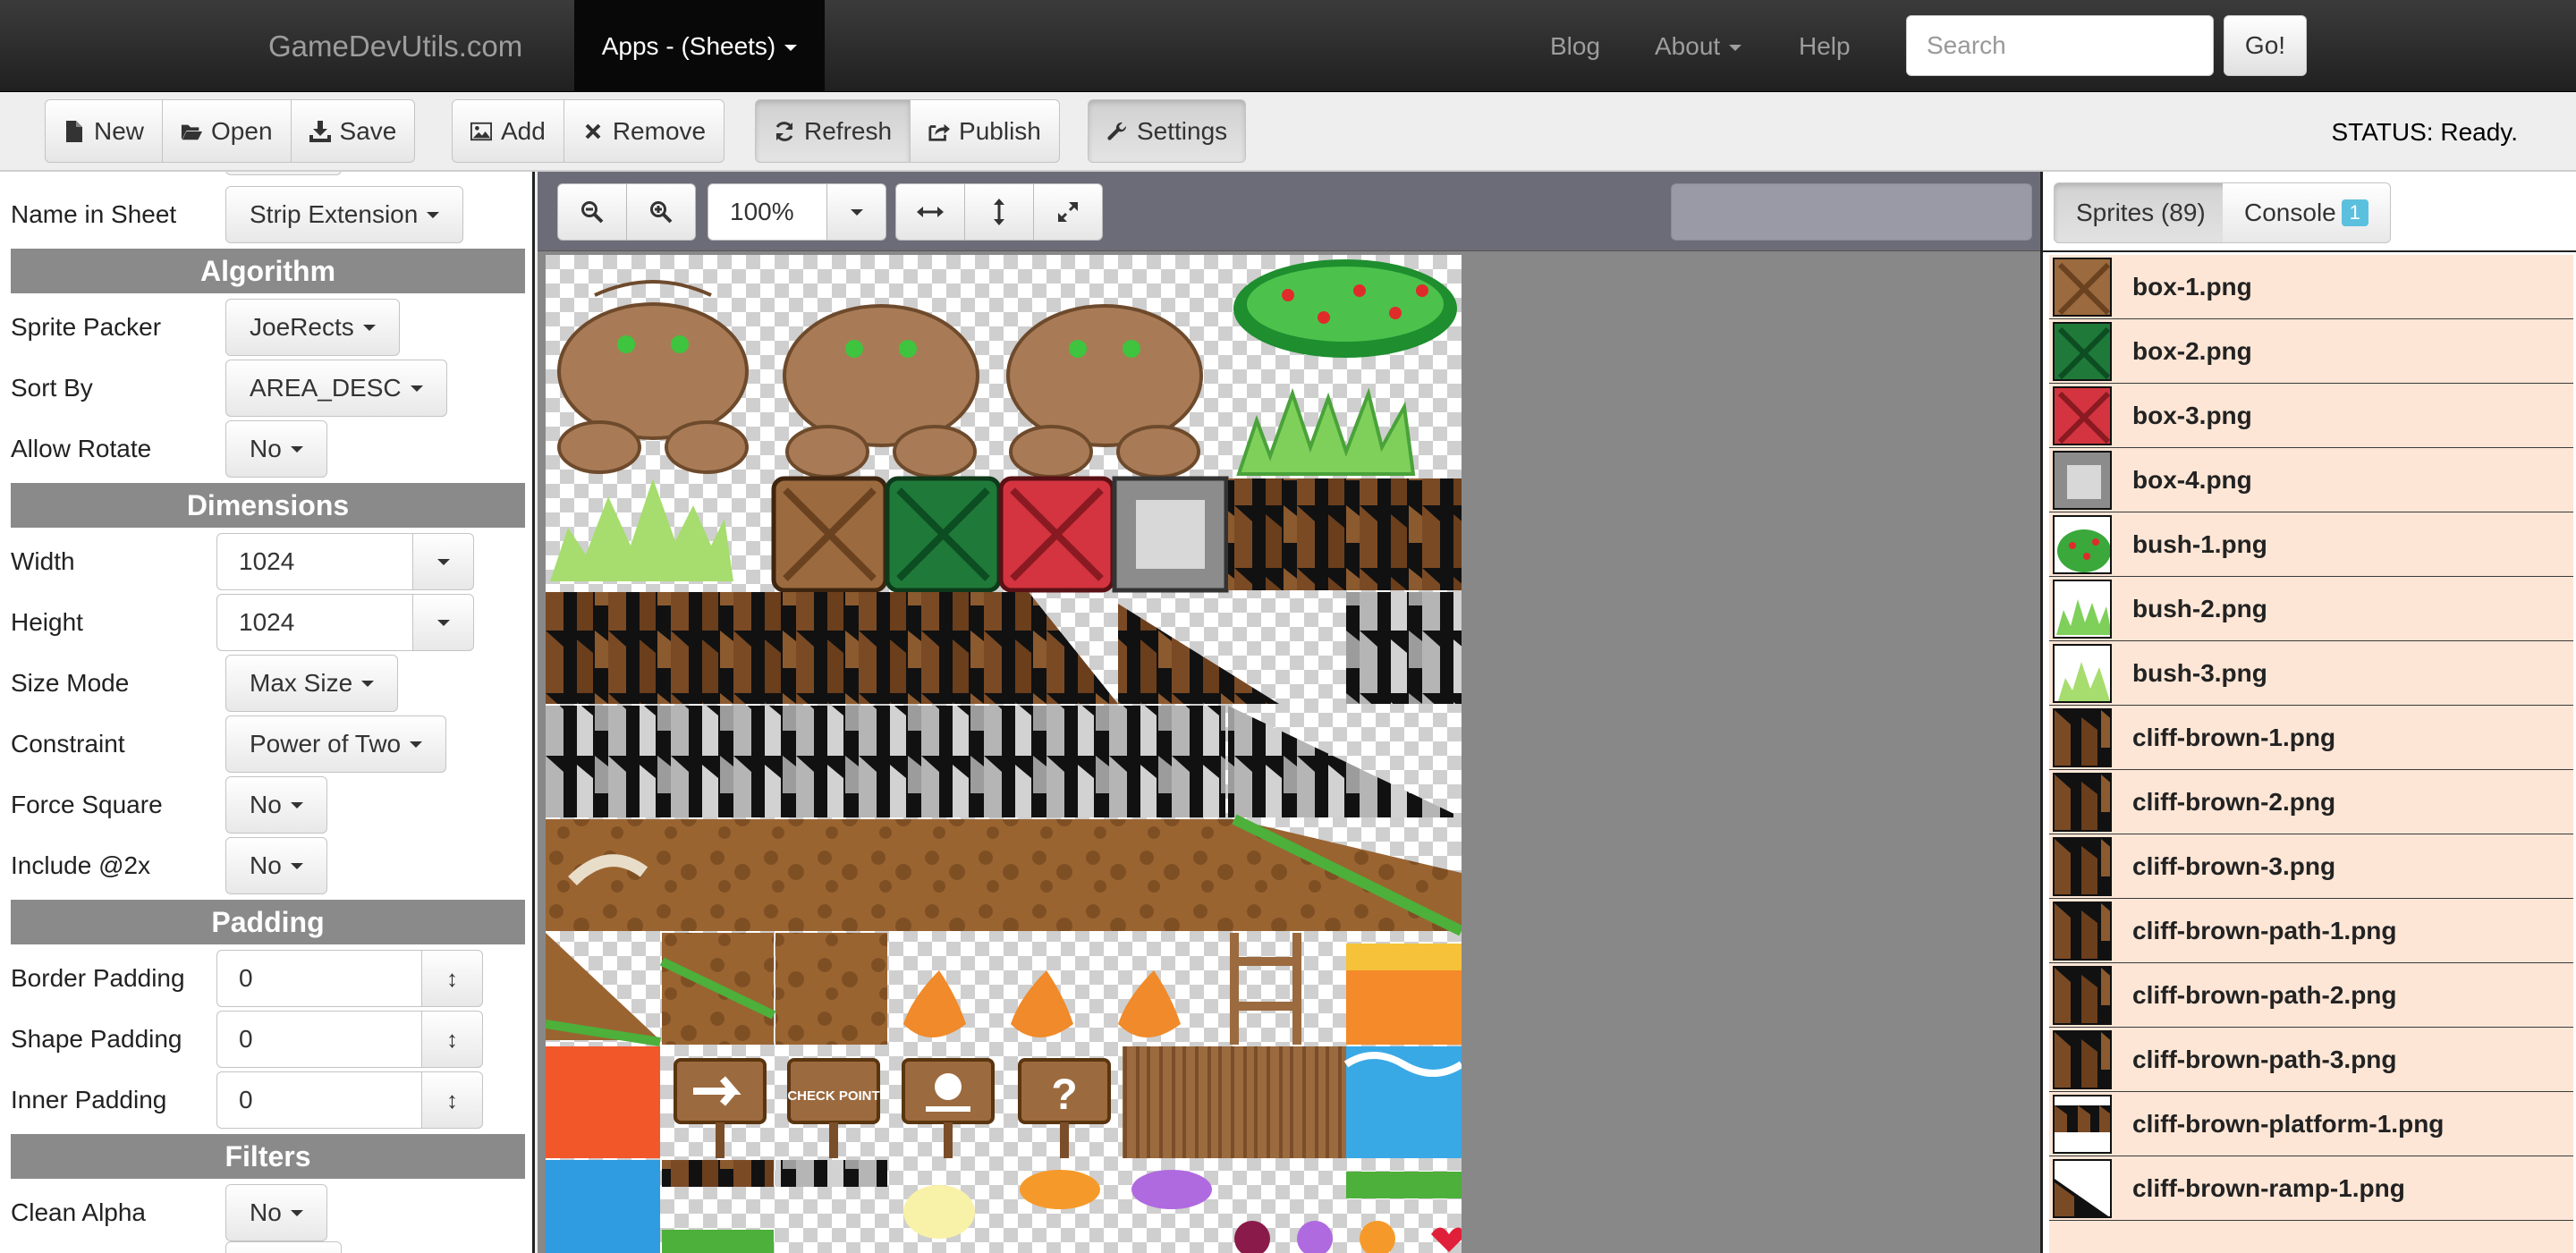  I want to click on nav-link-blog: Blog, so click(1575, 46).